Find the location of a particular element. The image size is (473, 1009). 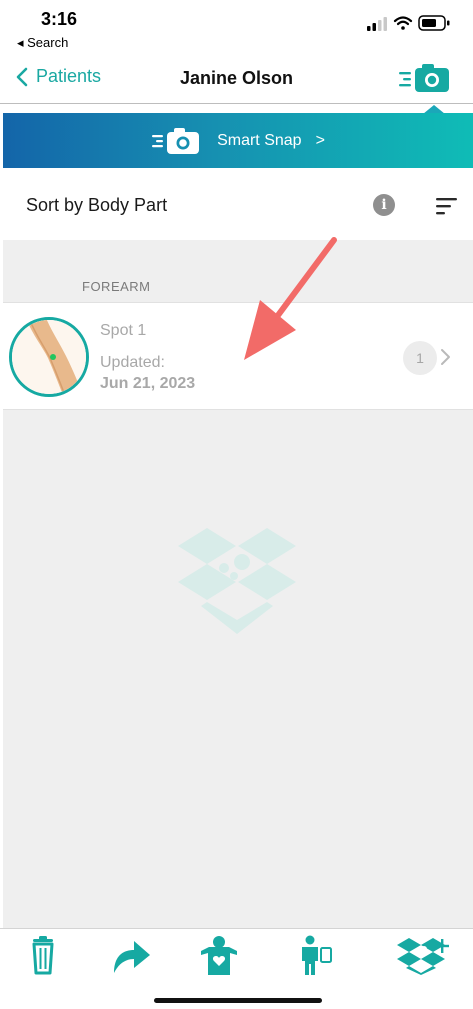

spot-updated-date: Jun 21, 2023 is located at coordinates (148, 383).